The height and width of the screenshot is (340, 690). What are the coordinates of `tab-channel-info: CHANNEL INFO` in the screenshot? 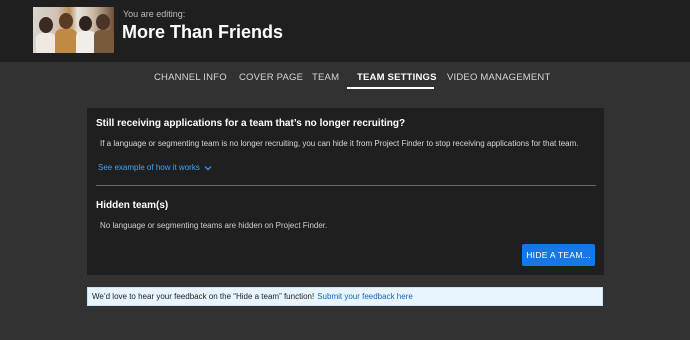 It's located at (190, 77).